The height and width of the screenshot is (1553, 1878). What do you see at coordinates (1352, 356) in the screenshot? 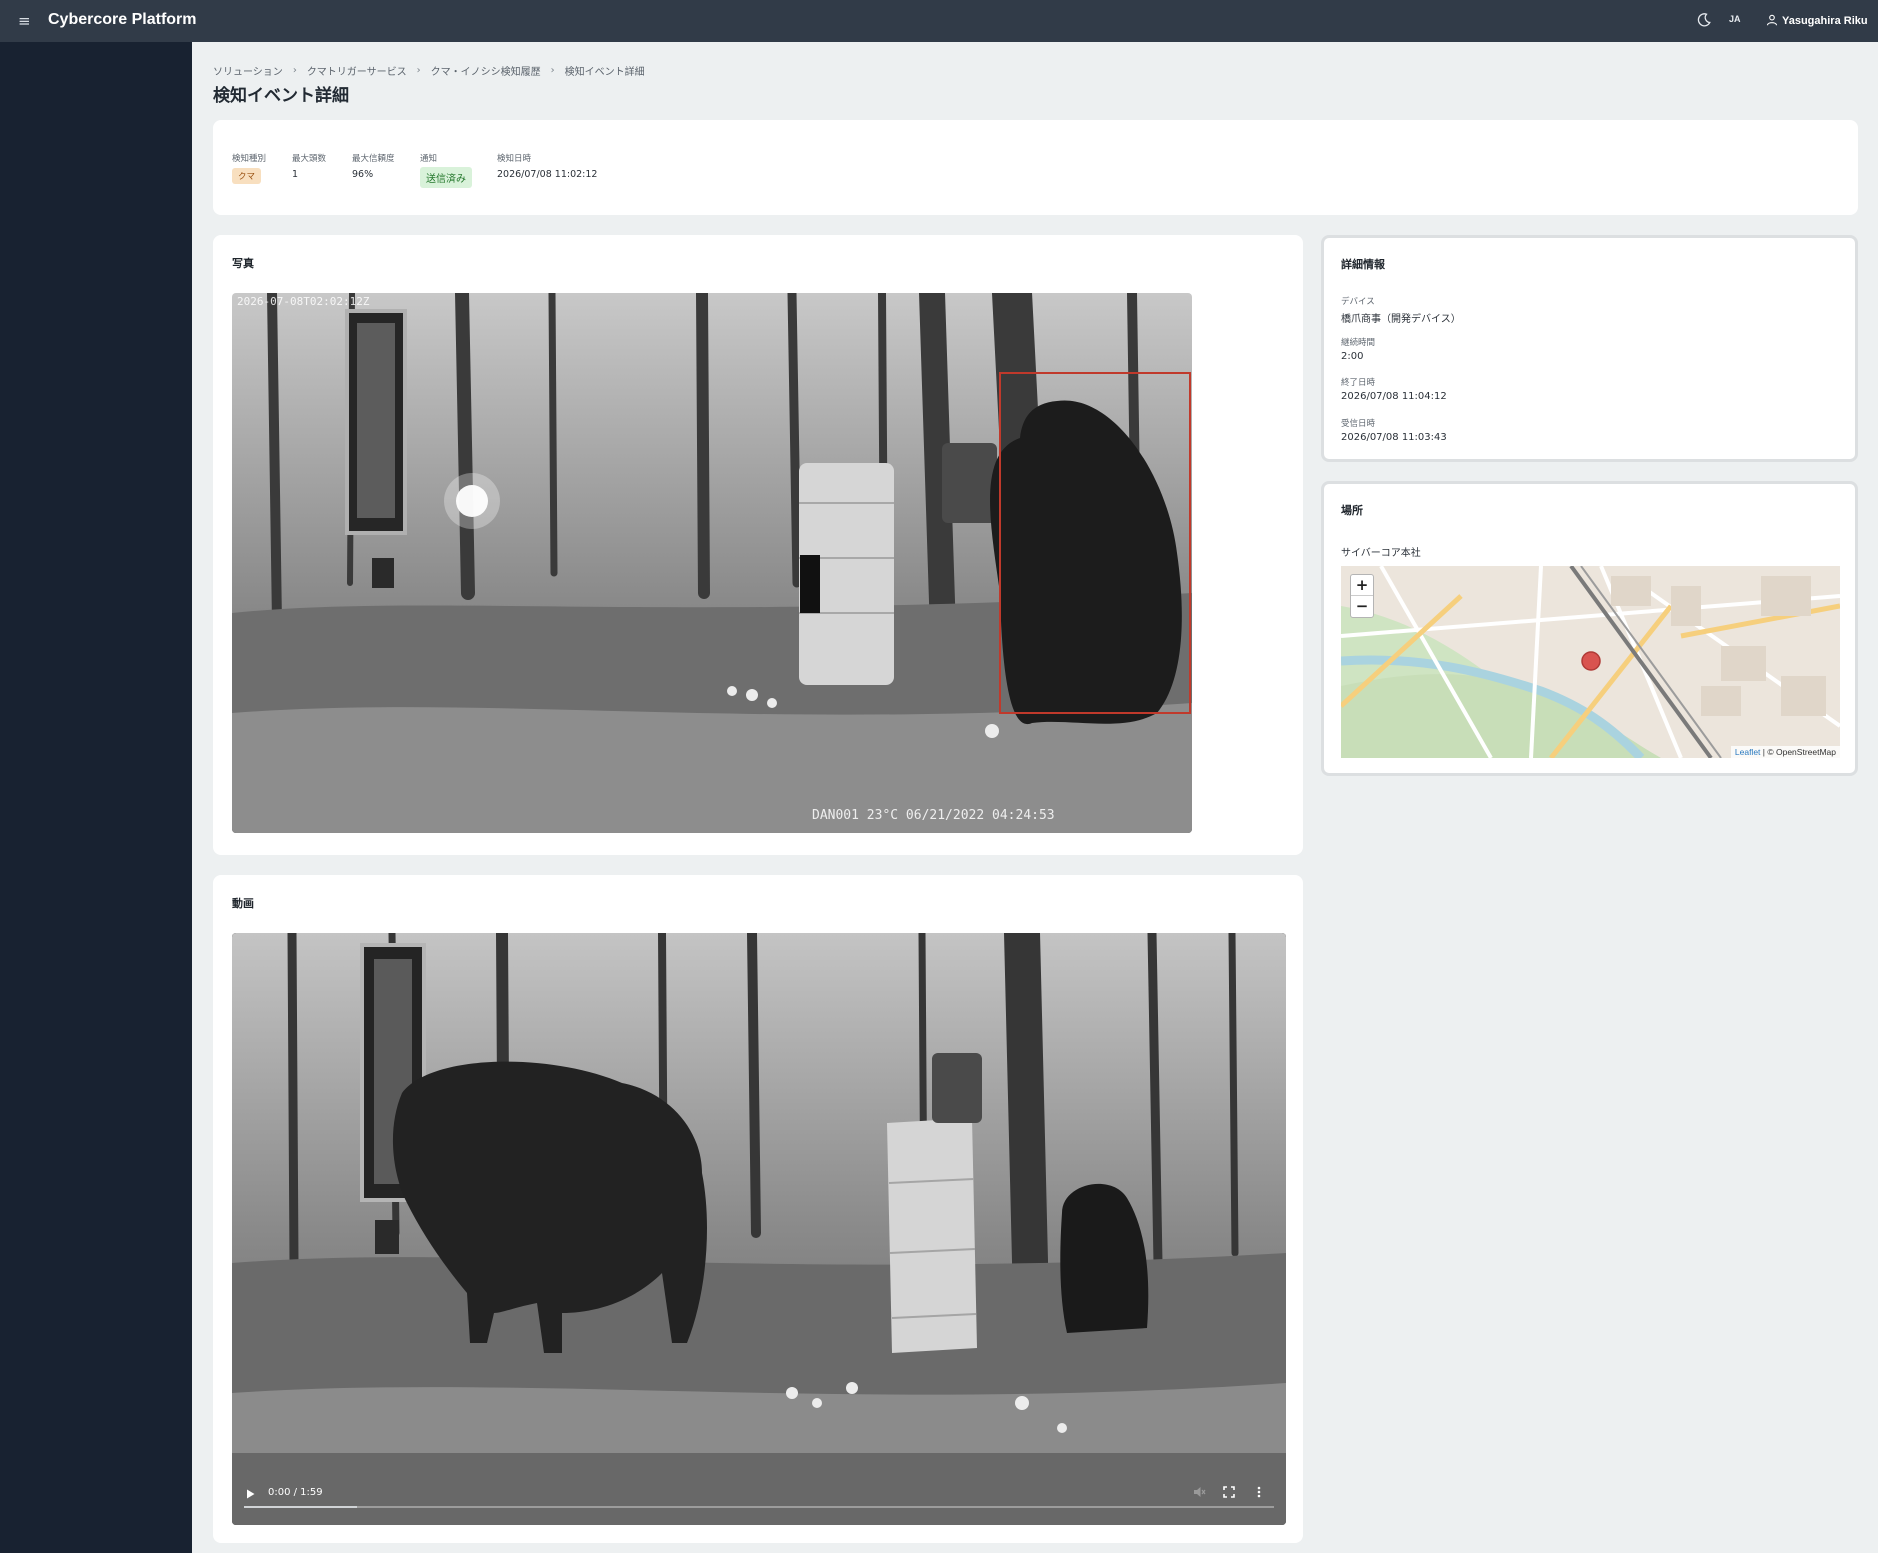
I see `duration-value: 2:00` at bounding box center [1352, 356].